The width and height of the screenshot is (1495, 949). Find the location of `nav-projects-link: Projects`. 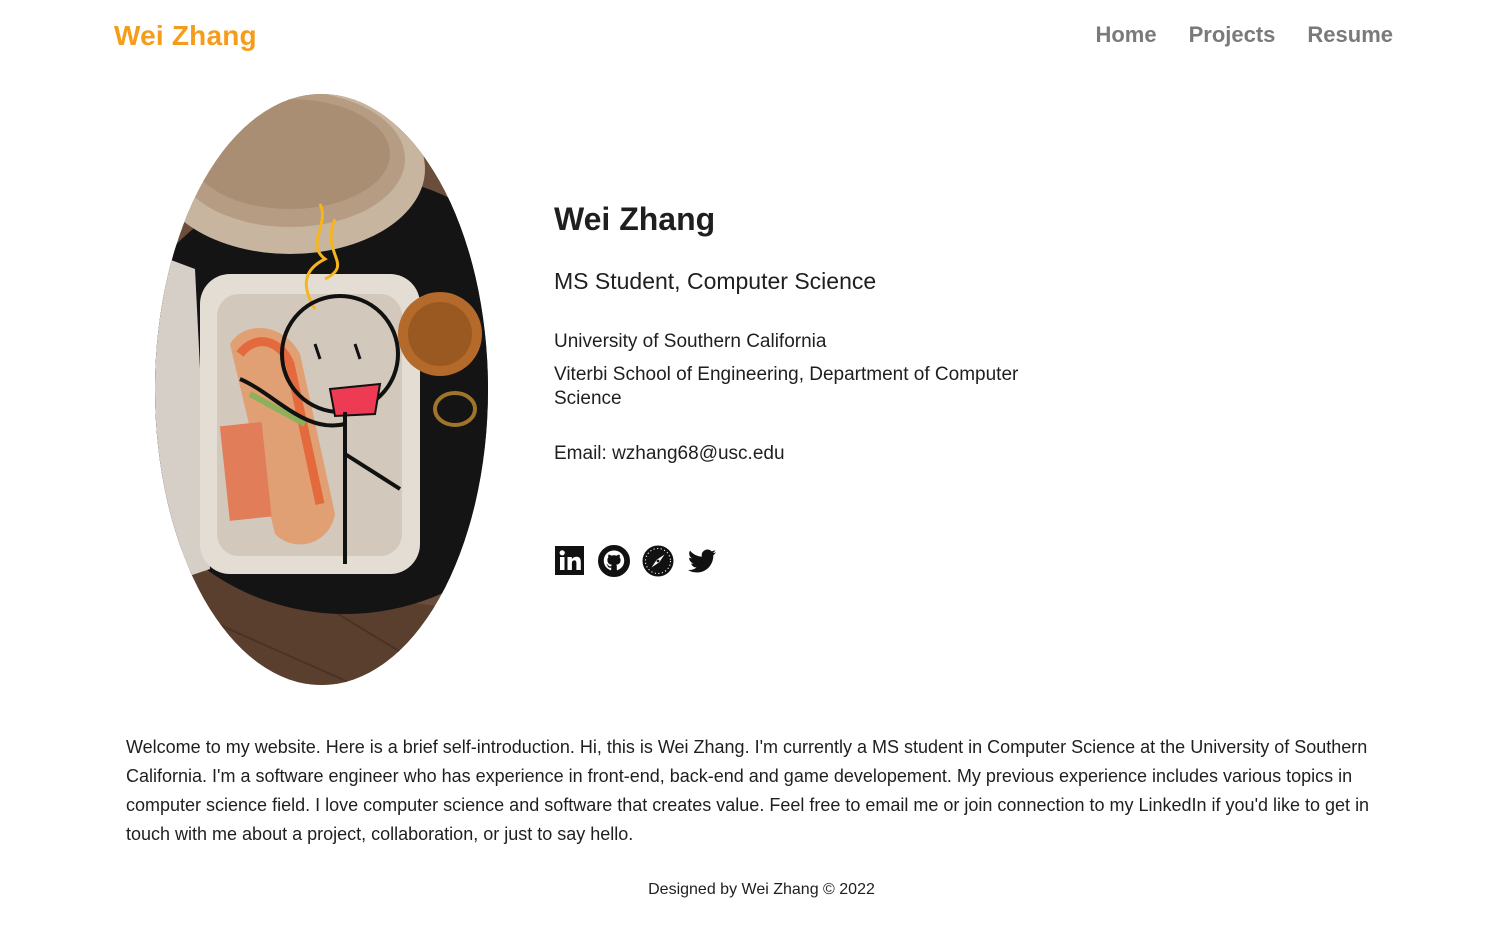

nav-projects-link: Projects is located at coordinates (1232, 35).